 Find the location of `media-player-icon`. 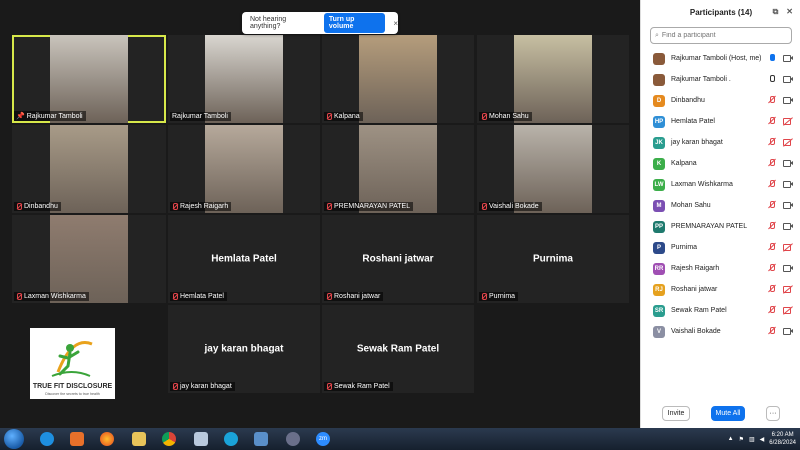

media-player-icon is located at coordinates (77, 439).